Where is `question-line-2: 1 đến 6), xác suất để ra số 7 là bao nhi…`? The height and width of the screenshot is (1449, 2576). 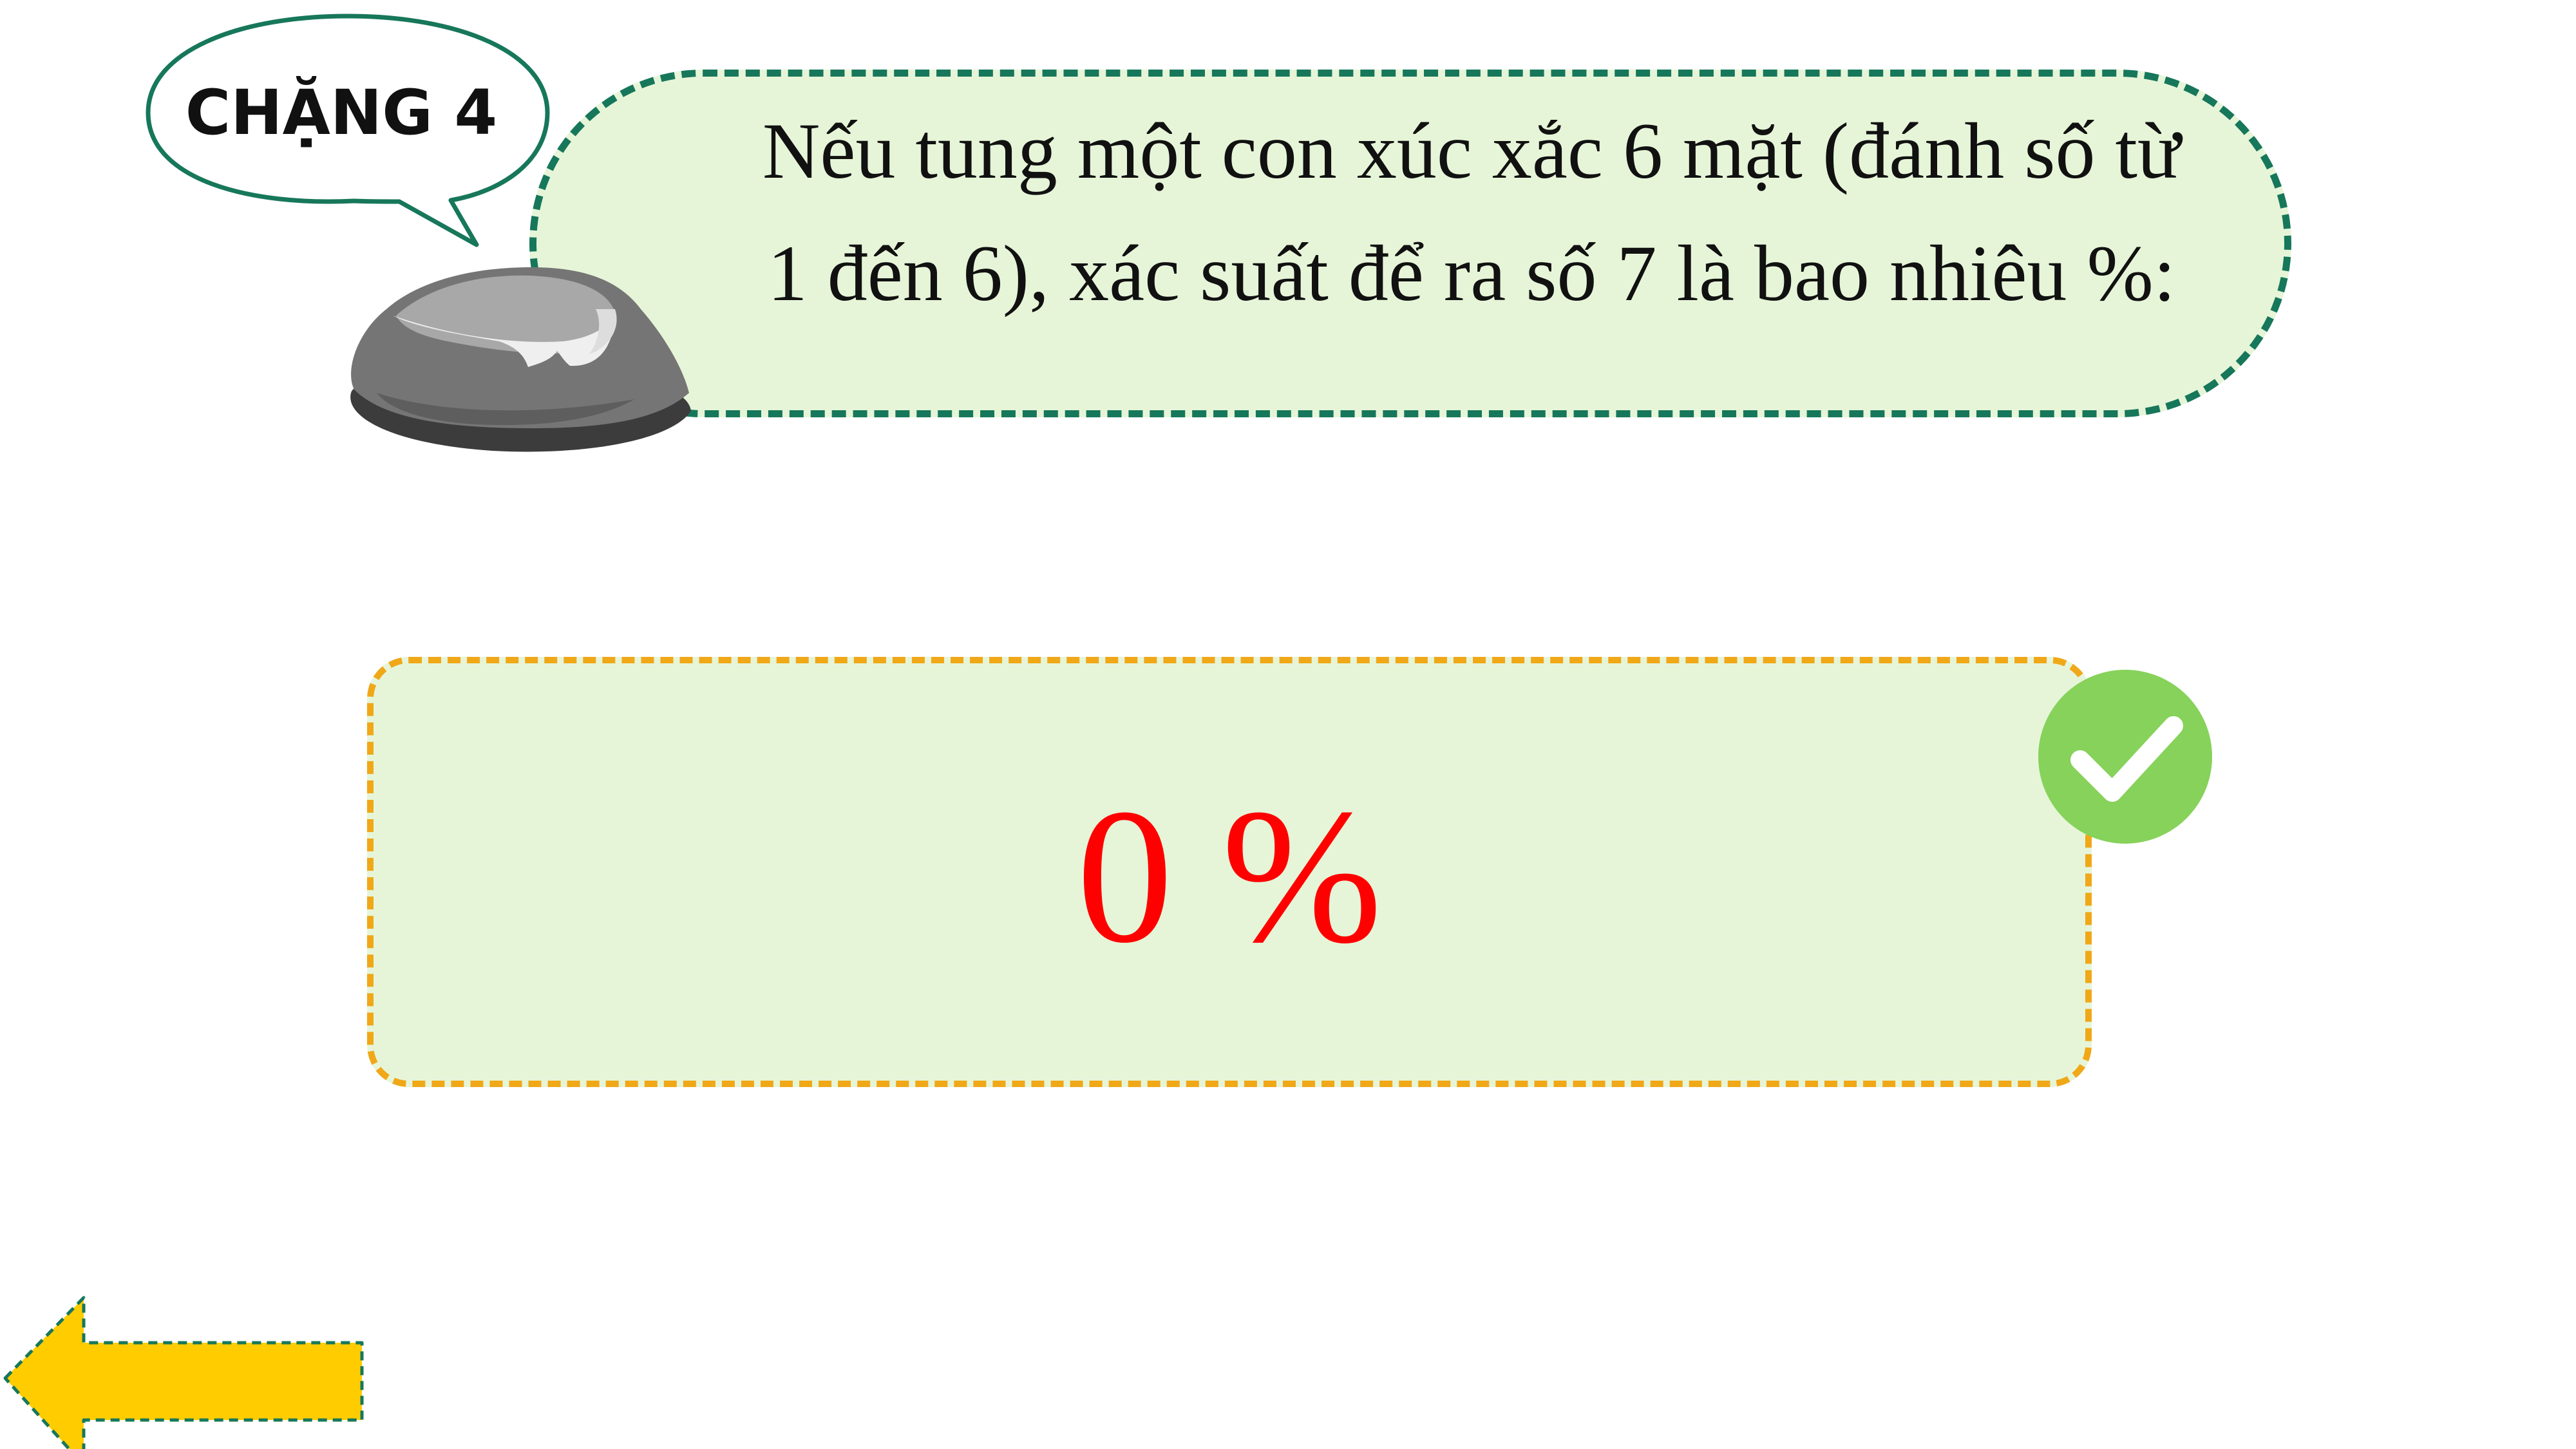
question-line-2: 1 đến 6), xác suất để ra số 7 là bao nhi… is located at coordinates (1471, 273).